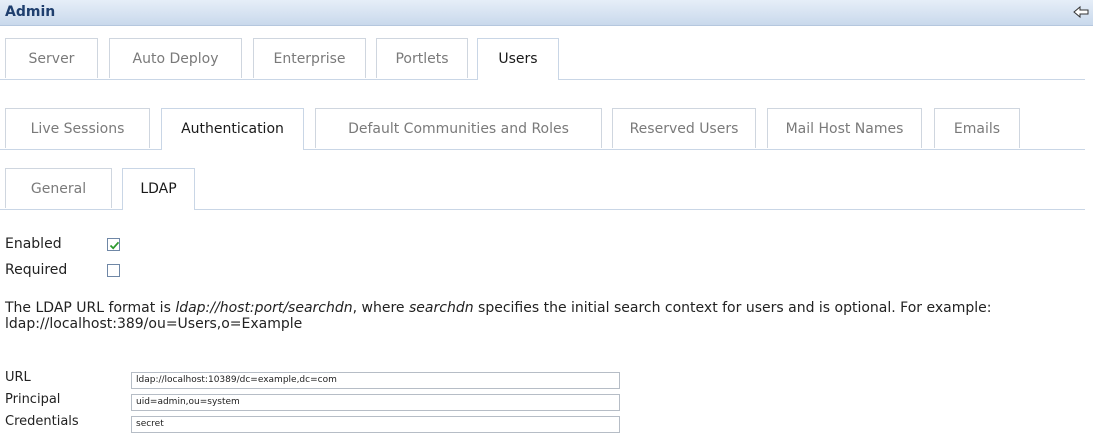  Describe the element at coordinates (113, 270) in the screenshot. I see `required-checkbox` at that location.